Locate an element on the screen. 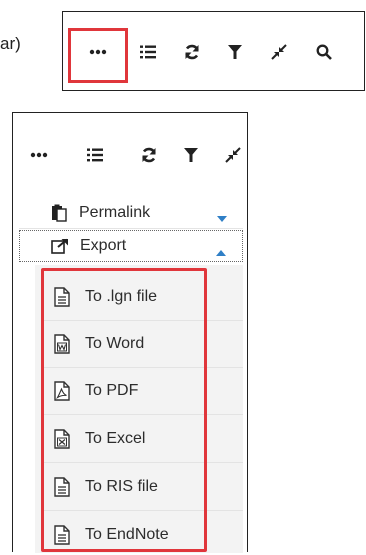  top-toolbar is located at coordinates (213, 51).